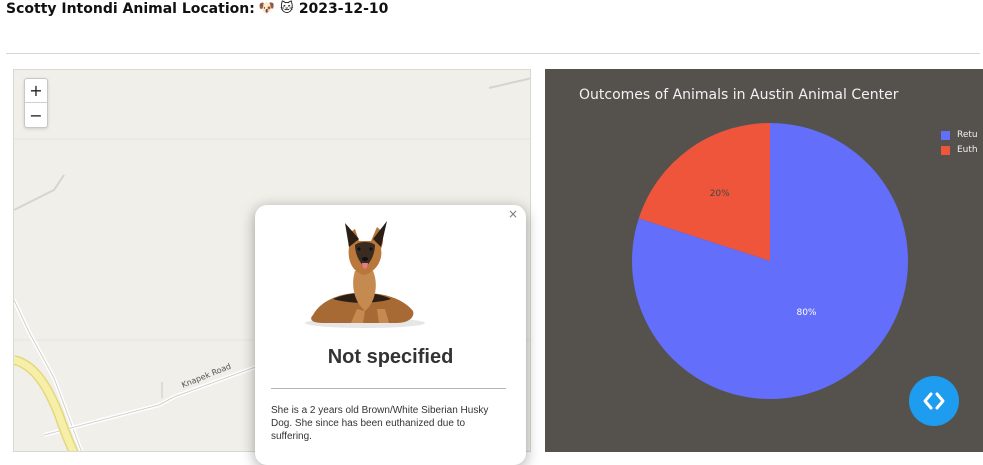 This screenshot has height=465, width=983. What do you see at coordinates (720, 194) in the screenshot?
I see `pie-label-euthanized: 20%` at bounding box center [720, 194].